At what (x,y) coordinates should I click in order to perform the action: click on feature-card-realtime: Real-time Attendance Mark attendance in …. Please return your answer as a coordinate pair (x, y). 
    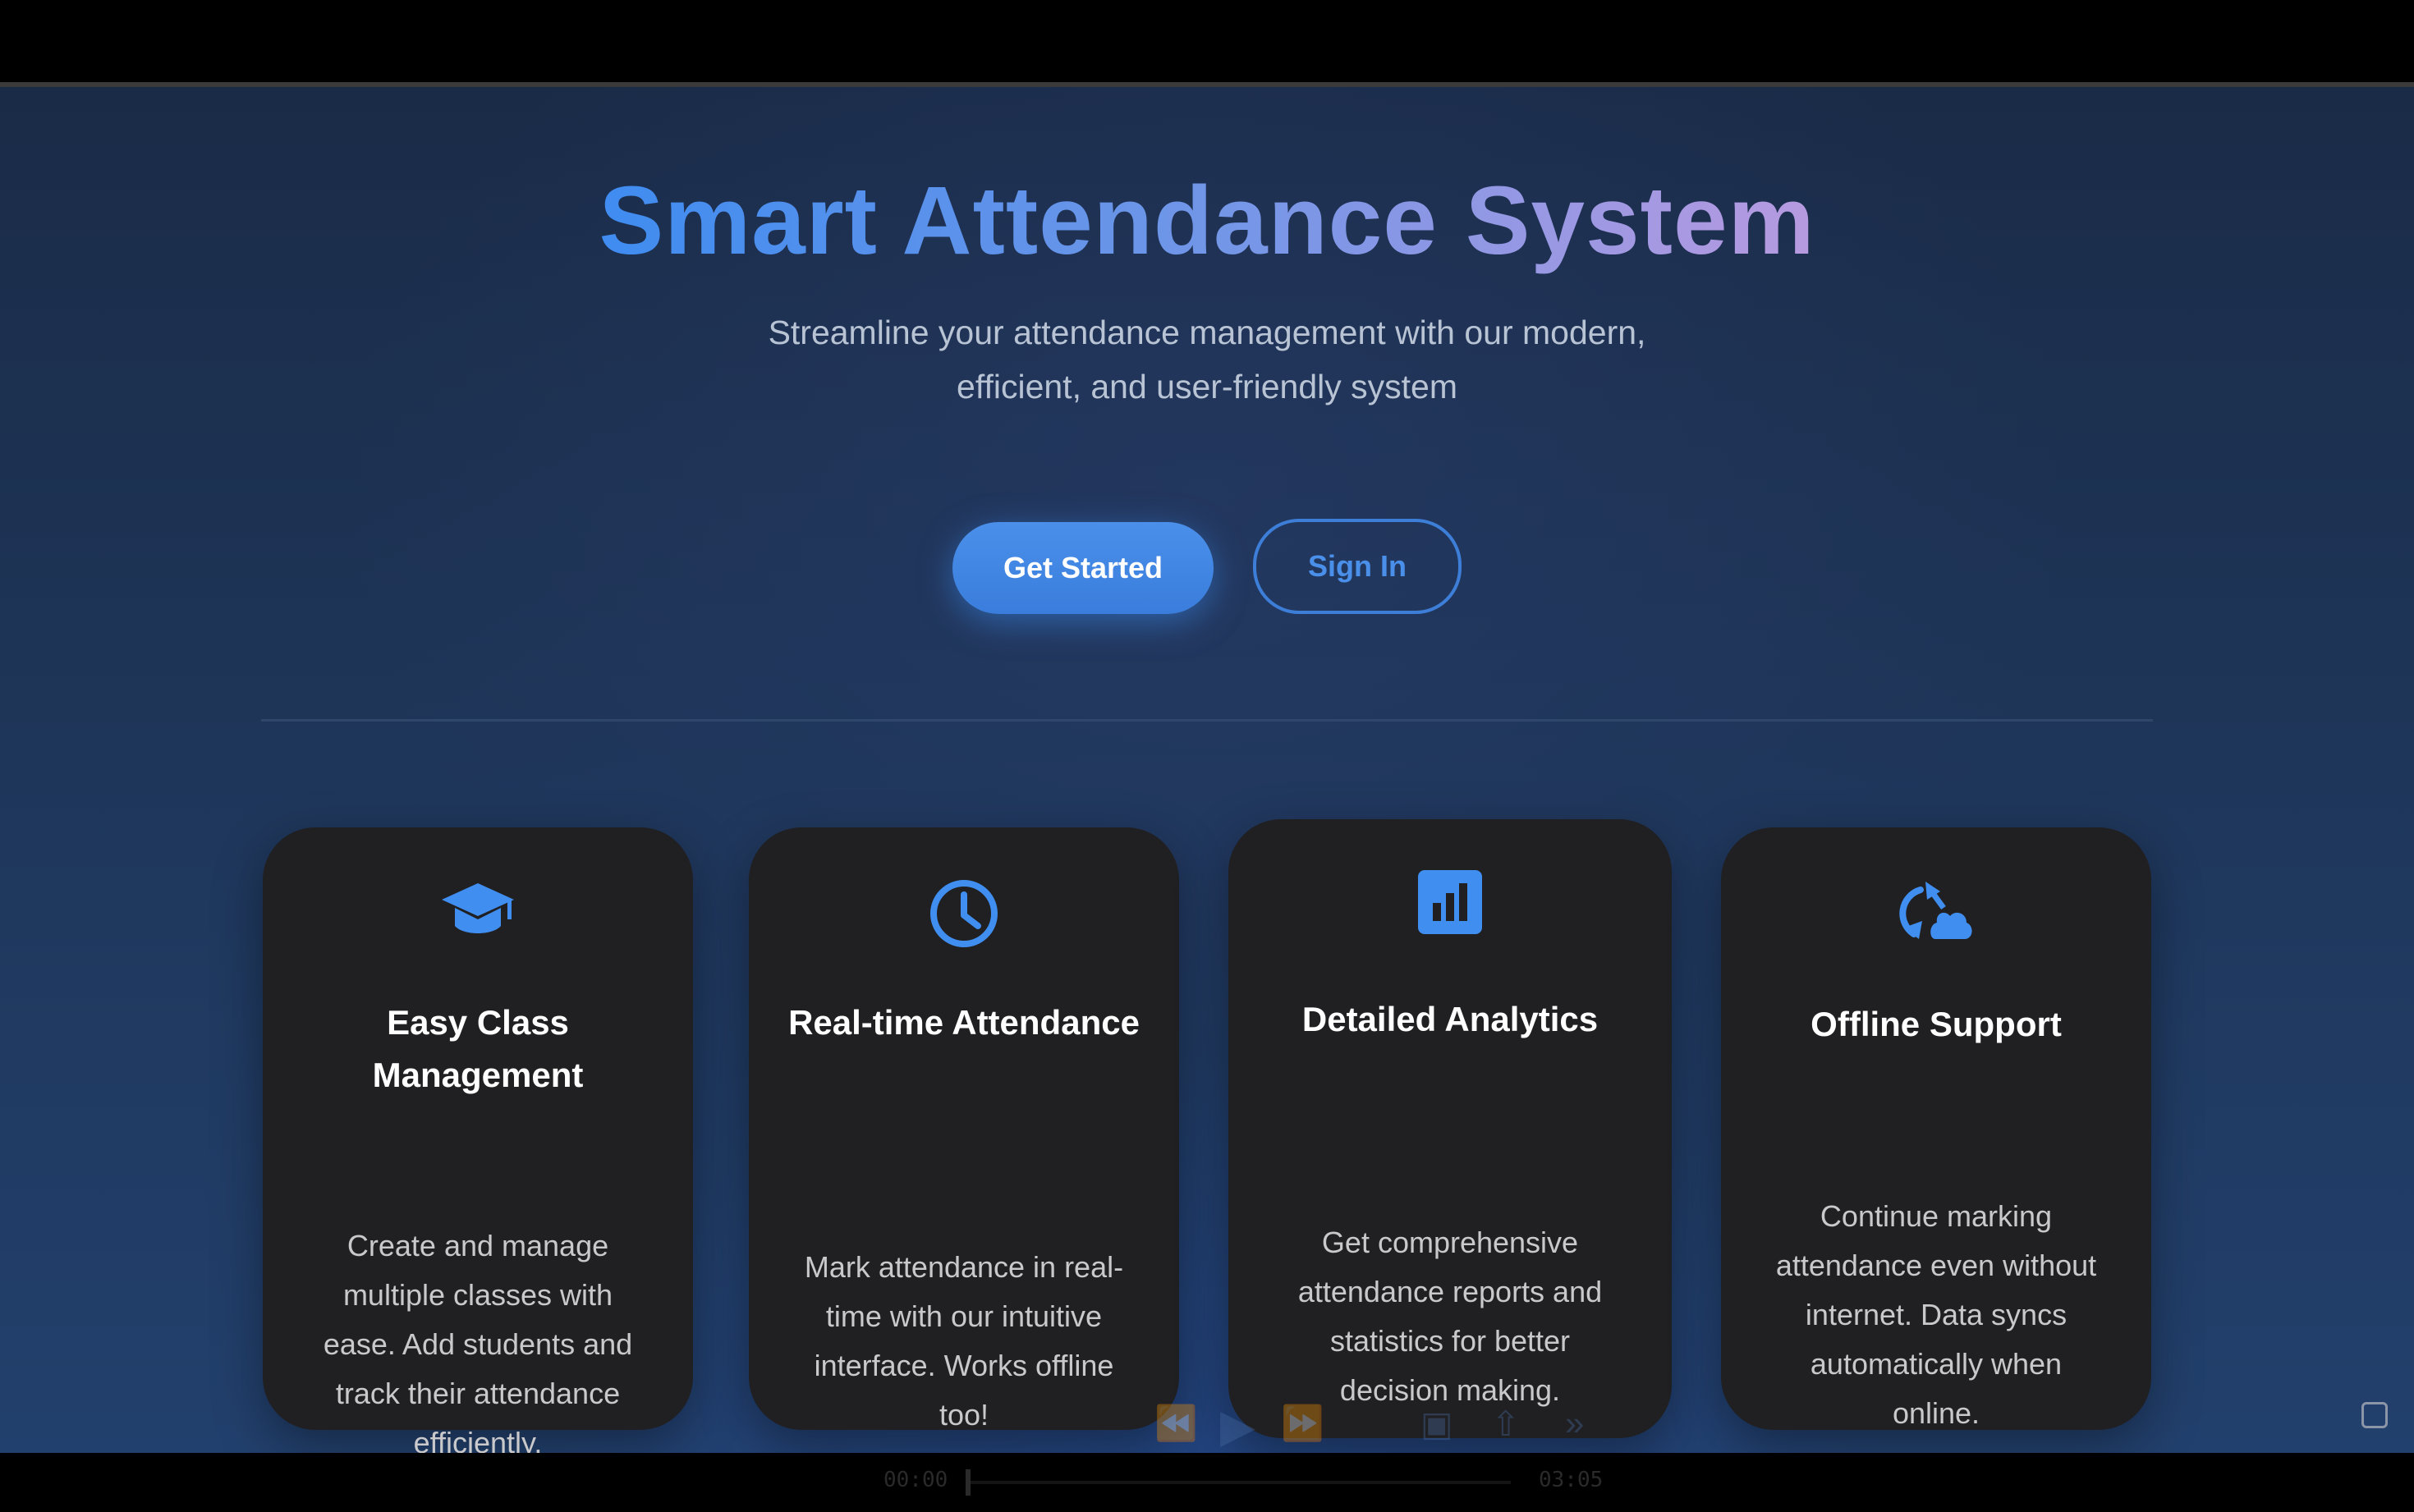
    Looking at the image, I should click on (964, 1129).